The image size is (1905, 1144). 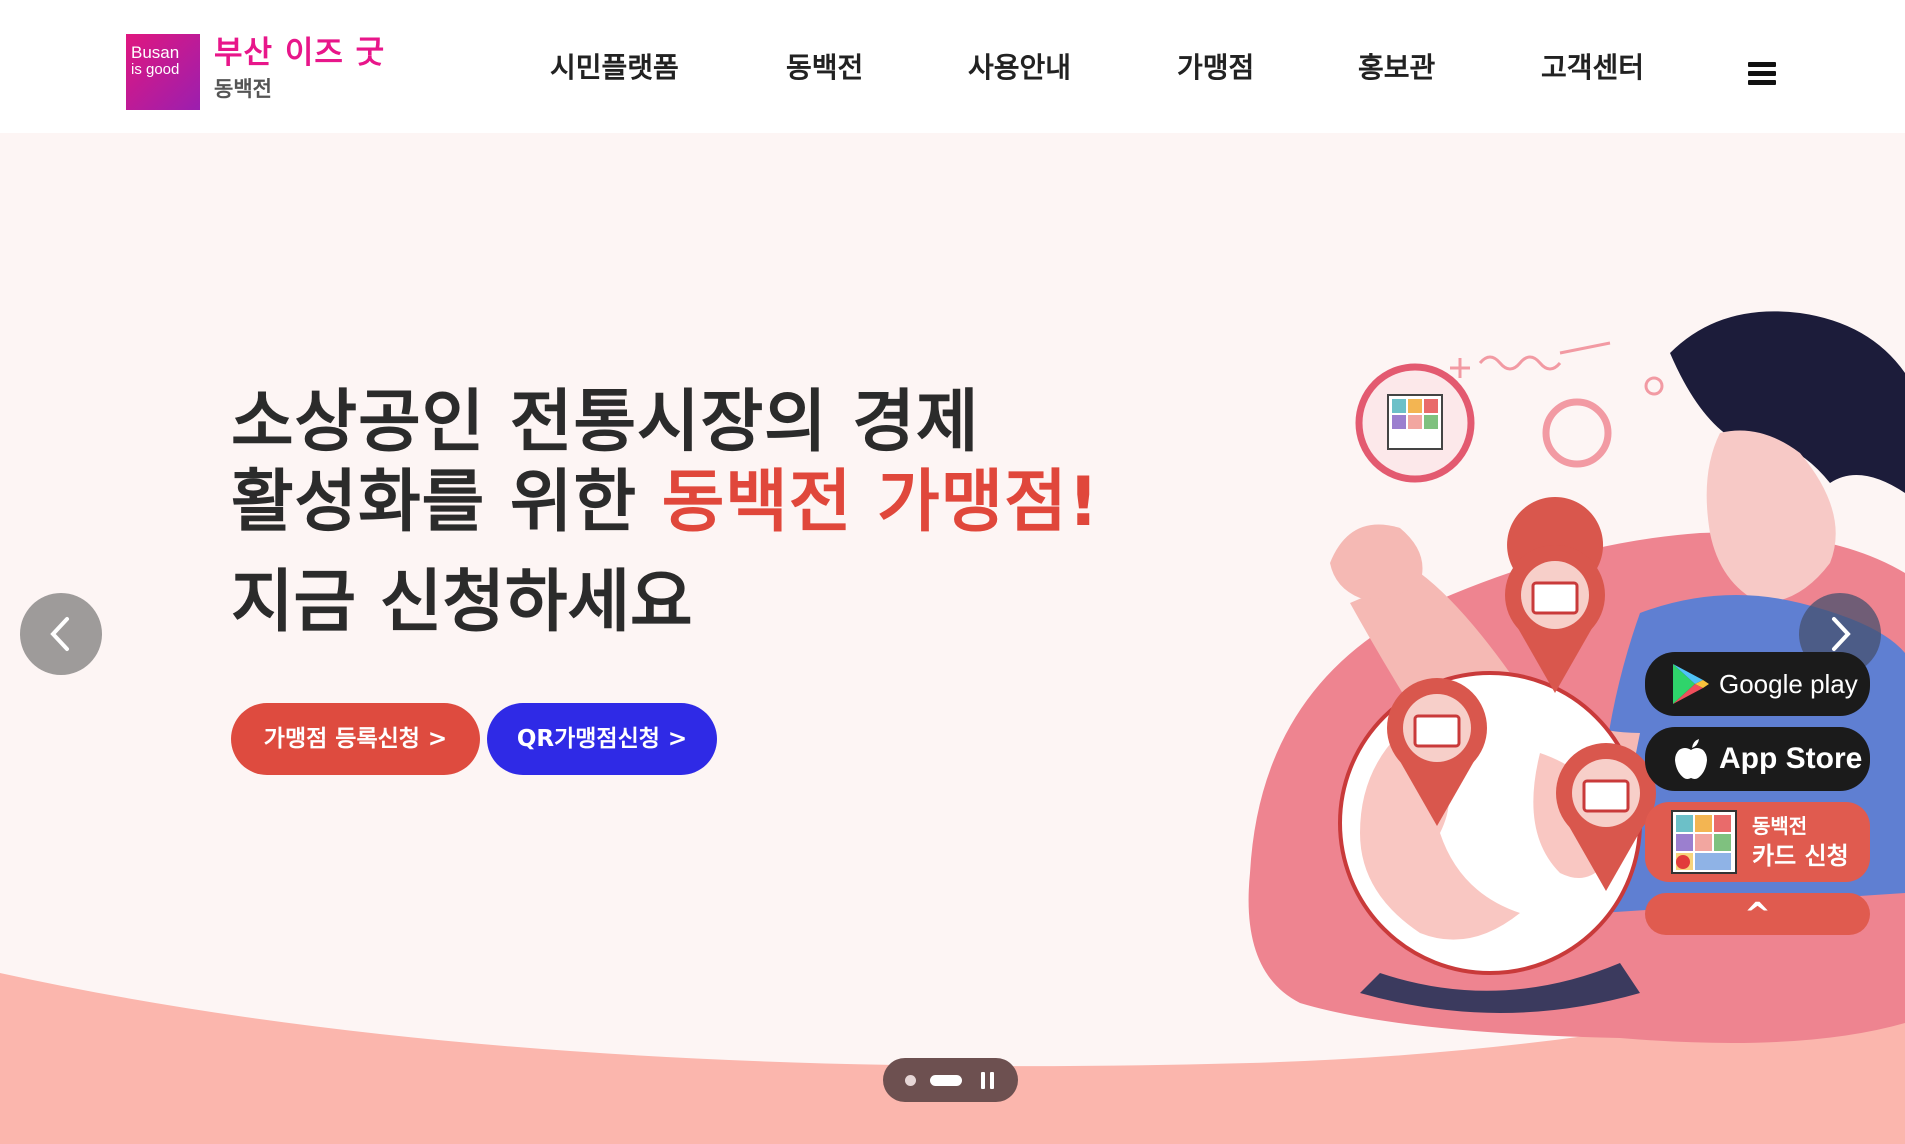 I want to click on nav-customer-center: 고객센터, so click(x=1592, y=68).